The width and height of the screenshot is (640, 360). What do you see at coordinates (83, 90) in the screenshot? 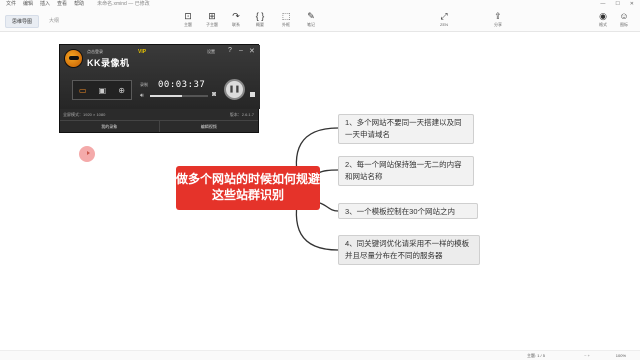
I see `kk-screen-mode-icon: ▭` at bounding box center [83, 90].